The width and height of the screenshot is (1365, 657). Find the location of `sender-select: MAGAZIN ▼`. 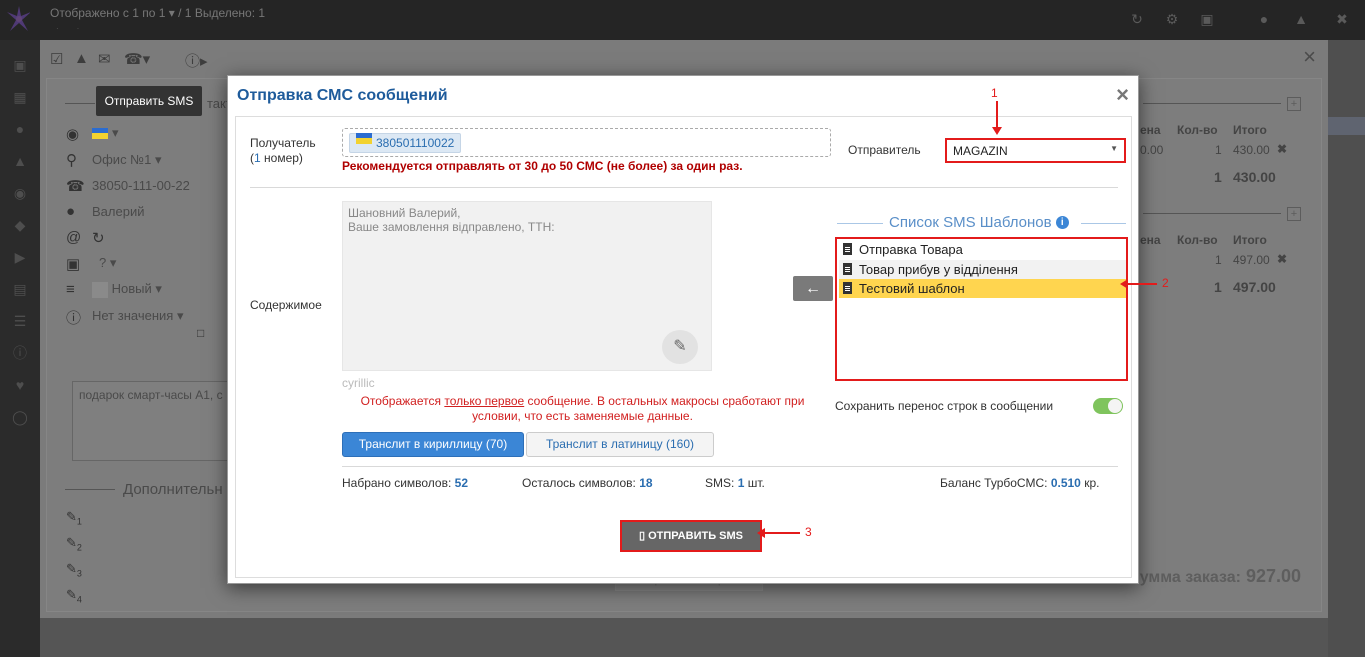

sender-select: MAGAZIN ▼ is located at coordinates (1035, 150).